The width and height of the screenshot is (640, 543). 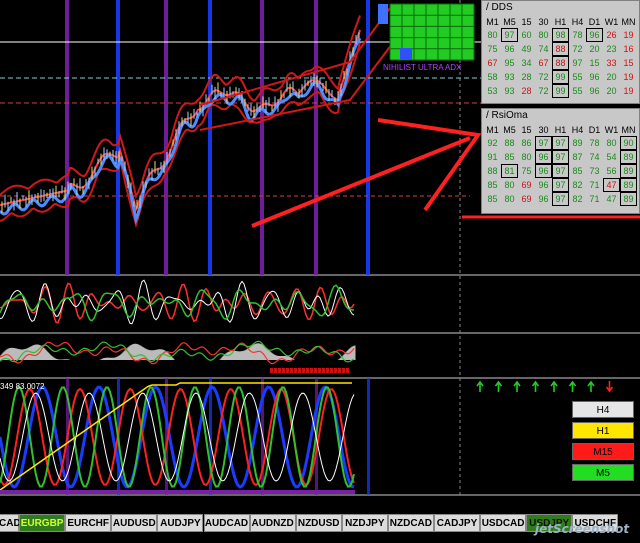 What do you see at coordinates (177, 303) in the screenshot?
I see `oscillator-red` at bounding box center [177, 303].